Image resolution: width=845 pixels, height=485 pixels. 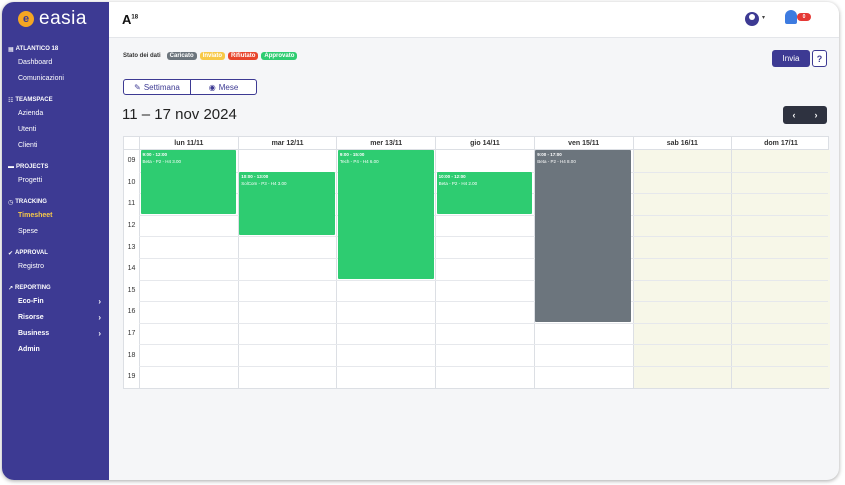 I want to click on sidebar-item-label: Eco-Fin, so click(x=31, y=301).